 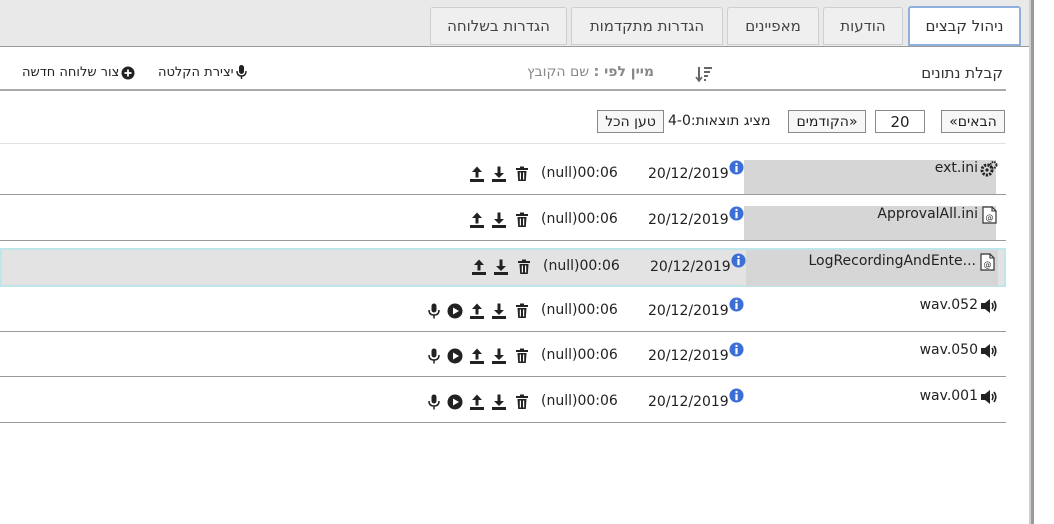 What do you see at coordinates (560, 72) in the screenshot?
I see `sort-value: שם הקובץ` at bounding box center [560, 72].